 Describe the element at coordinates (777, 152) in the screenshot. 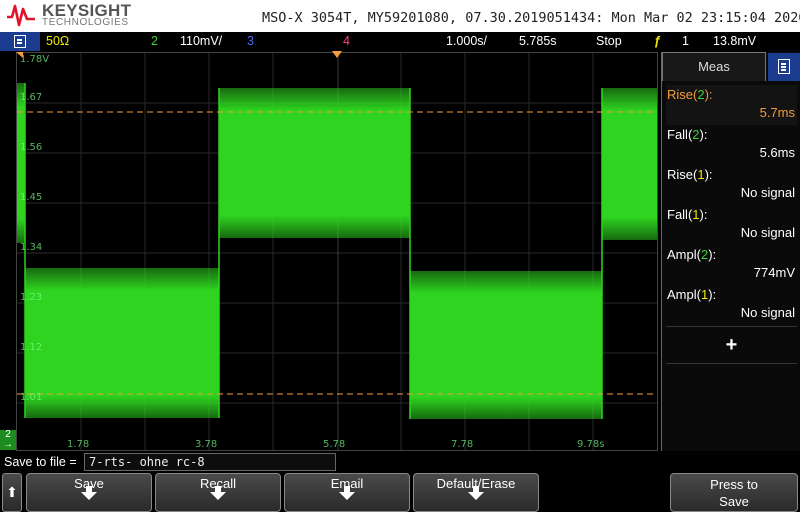

I see `meas-item-value: 5.6ms` at that location.